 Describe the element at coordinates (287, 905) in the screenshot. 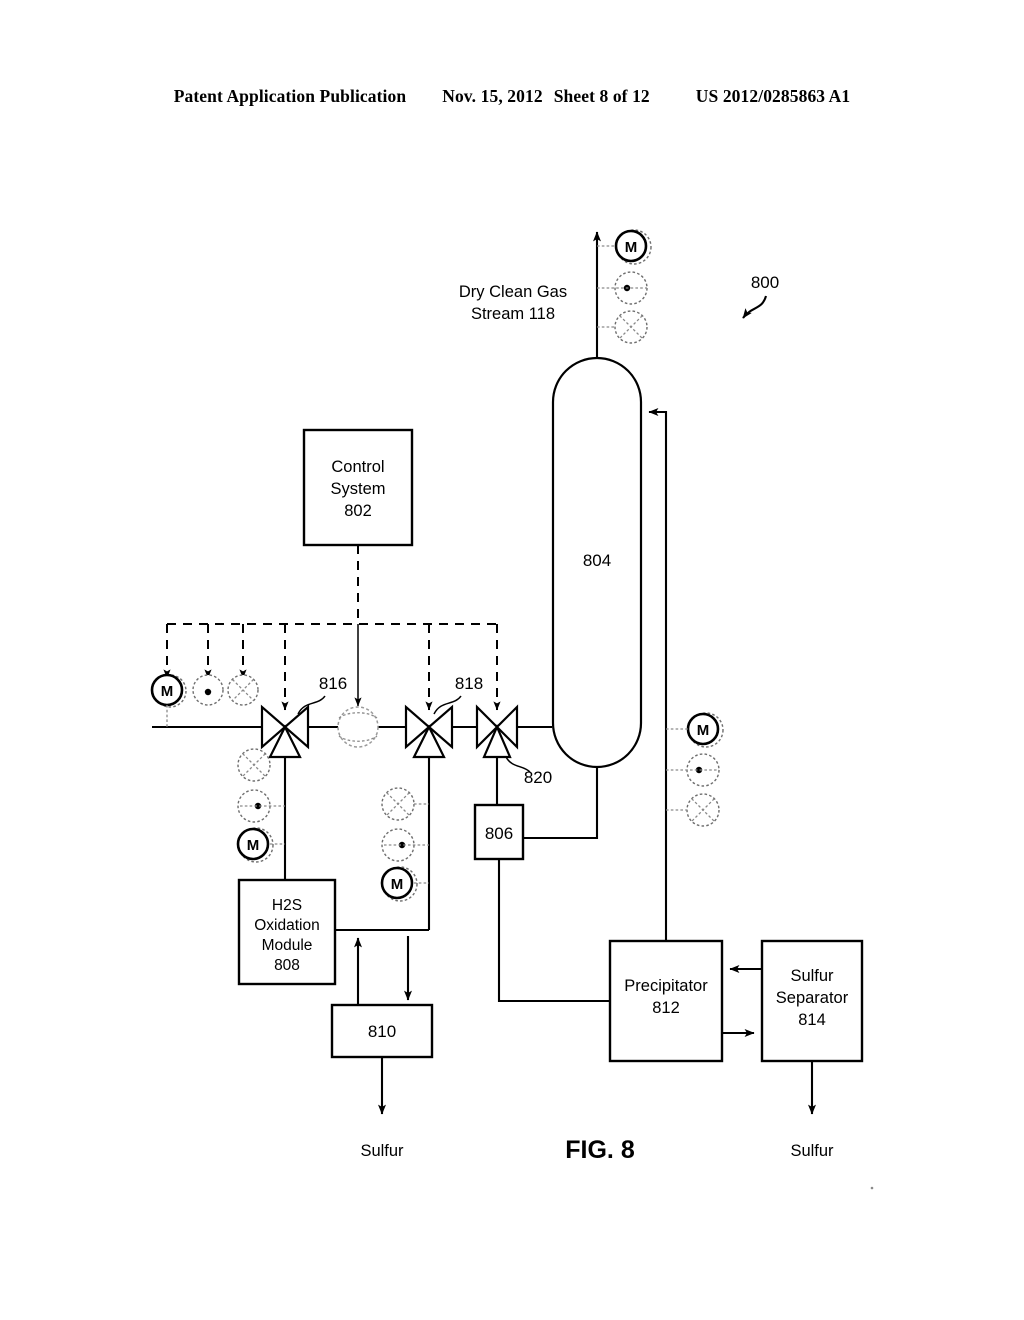

I see `h2s-module-line1: H2S` at that location.